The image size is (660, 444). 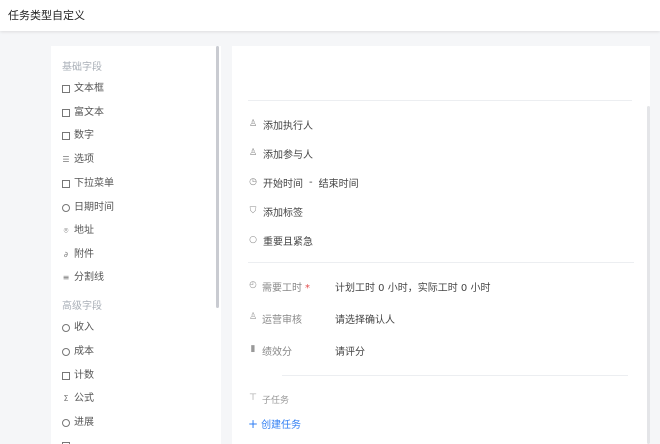 I want to click on field-item-options: ☰ 选项, so click(x=78, y=160).